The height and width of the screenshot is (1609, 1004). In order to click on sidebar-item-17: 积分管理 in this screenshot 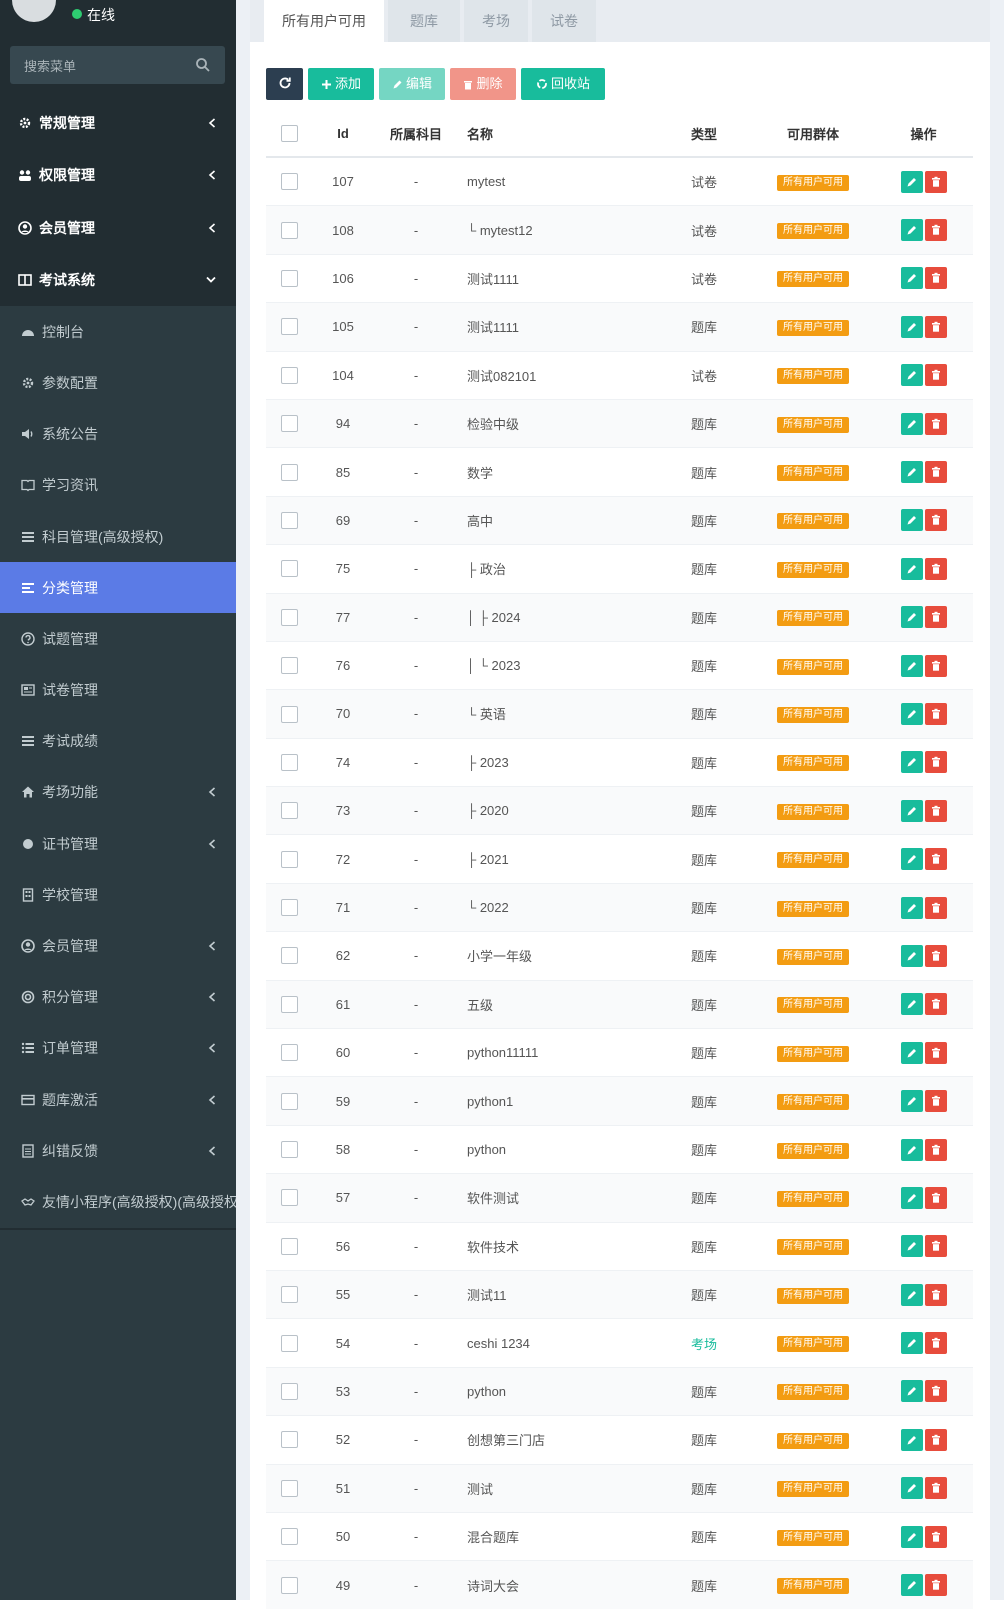, I will do `click(118, 997)`.